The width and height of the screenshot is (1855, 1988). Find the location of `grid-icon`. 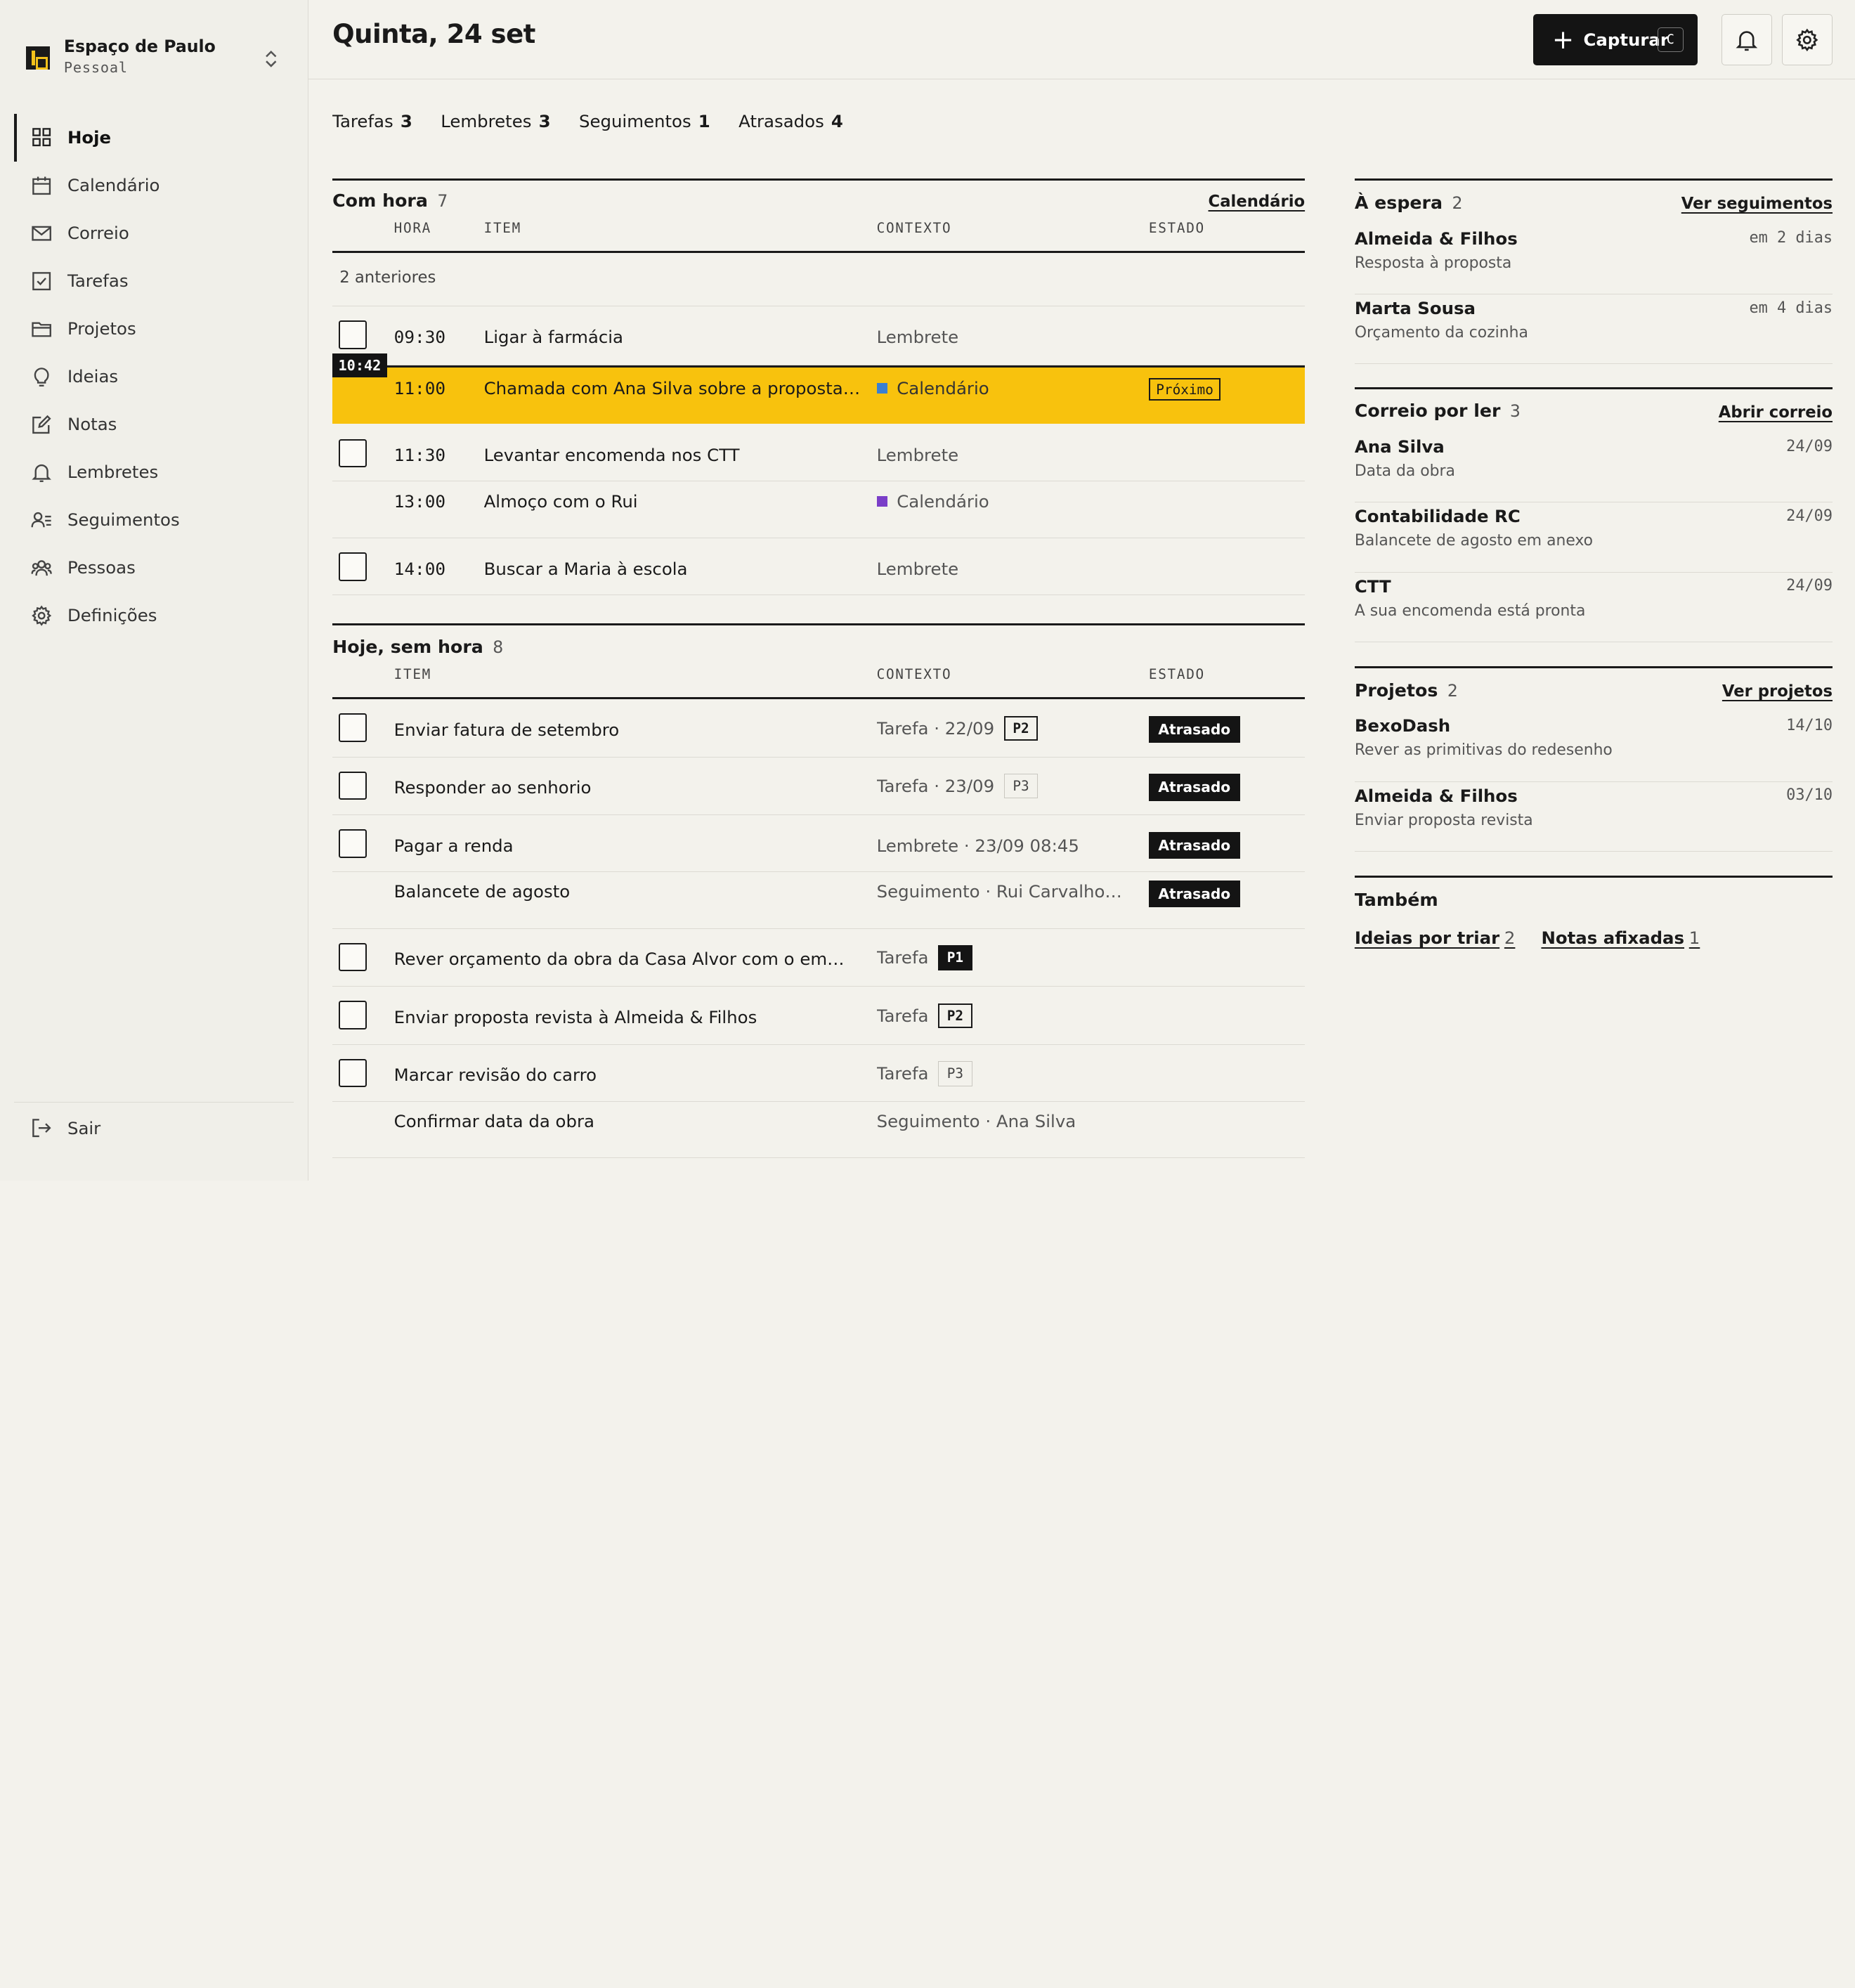

grid-icon is located at coordinates (41, 138).